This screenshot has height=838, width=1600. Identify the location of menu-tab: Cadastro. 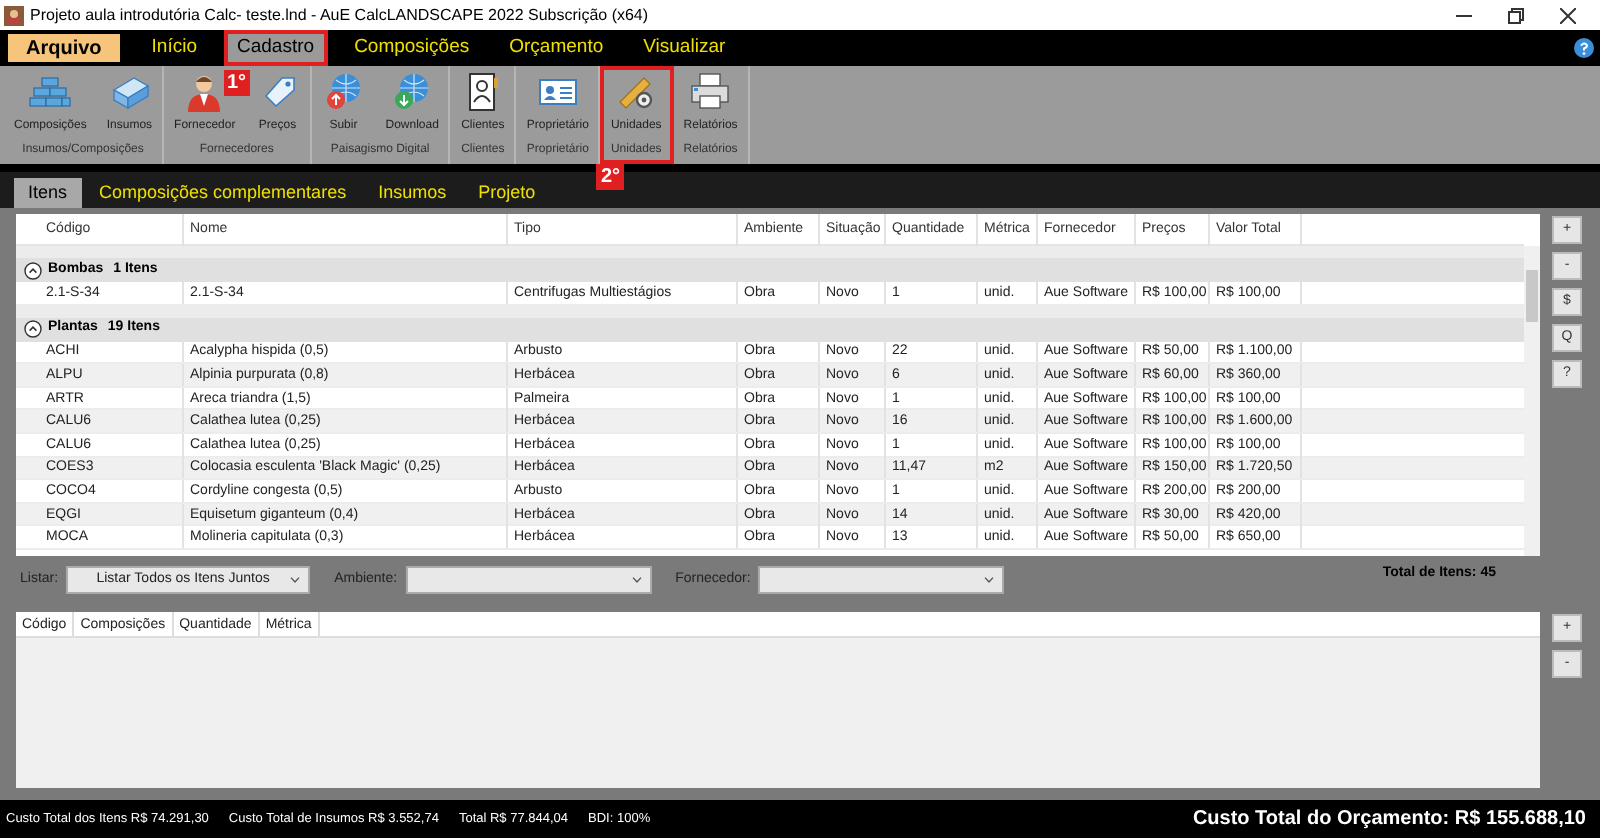
(276, 48).